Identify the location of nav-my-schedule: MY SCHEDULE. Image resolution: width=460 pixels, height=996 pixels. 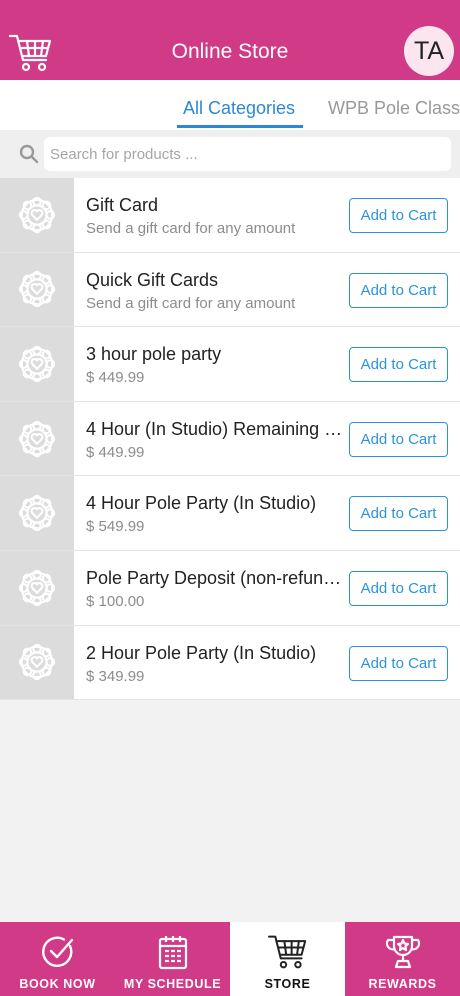
(172, 959).